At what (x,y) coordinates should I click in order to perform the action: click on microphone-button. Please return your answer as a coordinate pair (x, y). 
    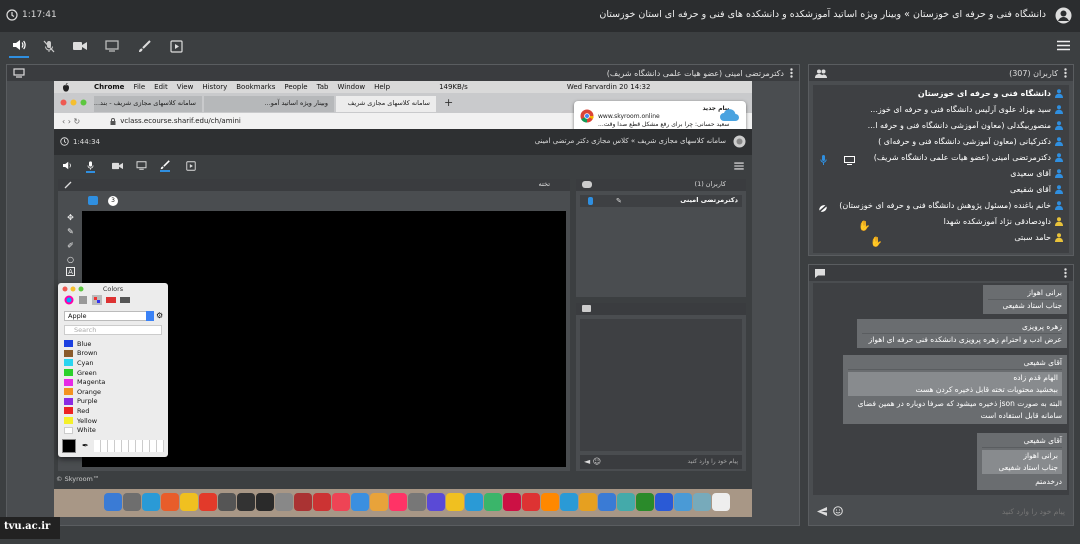
    Looking at the image, I should click on (49, 46).